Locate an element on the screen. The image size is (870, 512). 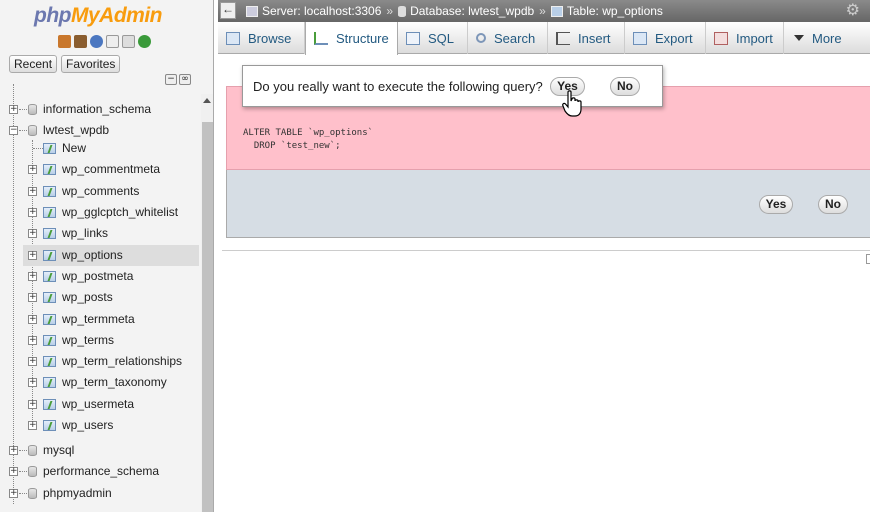
table-label: wp_users is located at coordinates (87, 425).